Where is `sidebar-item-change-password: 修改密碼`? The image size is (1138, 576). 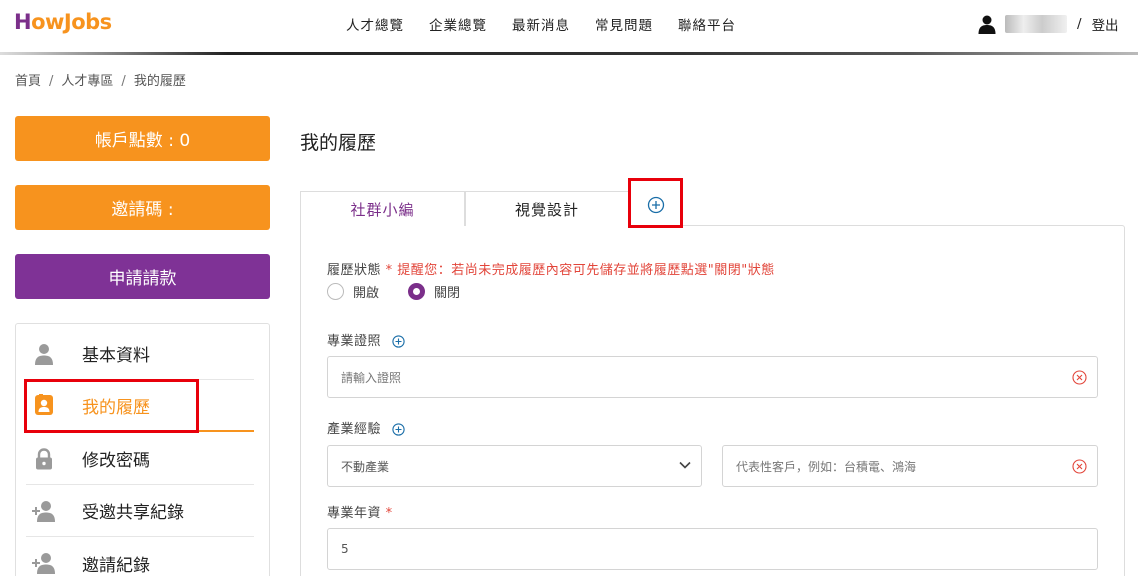 sidebar-item-change-password: 修改密碼 is located at coordinates (140, 459).